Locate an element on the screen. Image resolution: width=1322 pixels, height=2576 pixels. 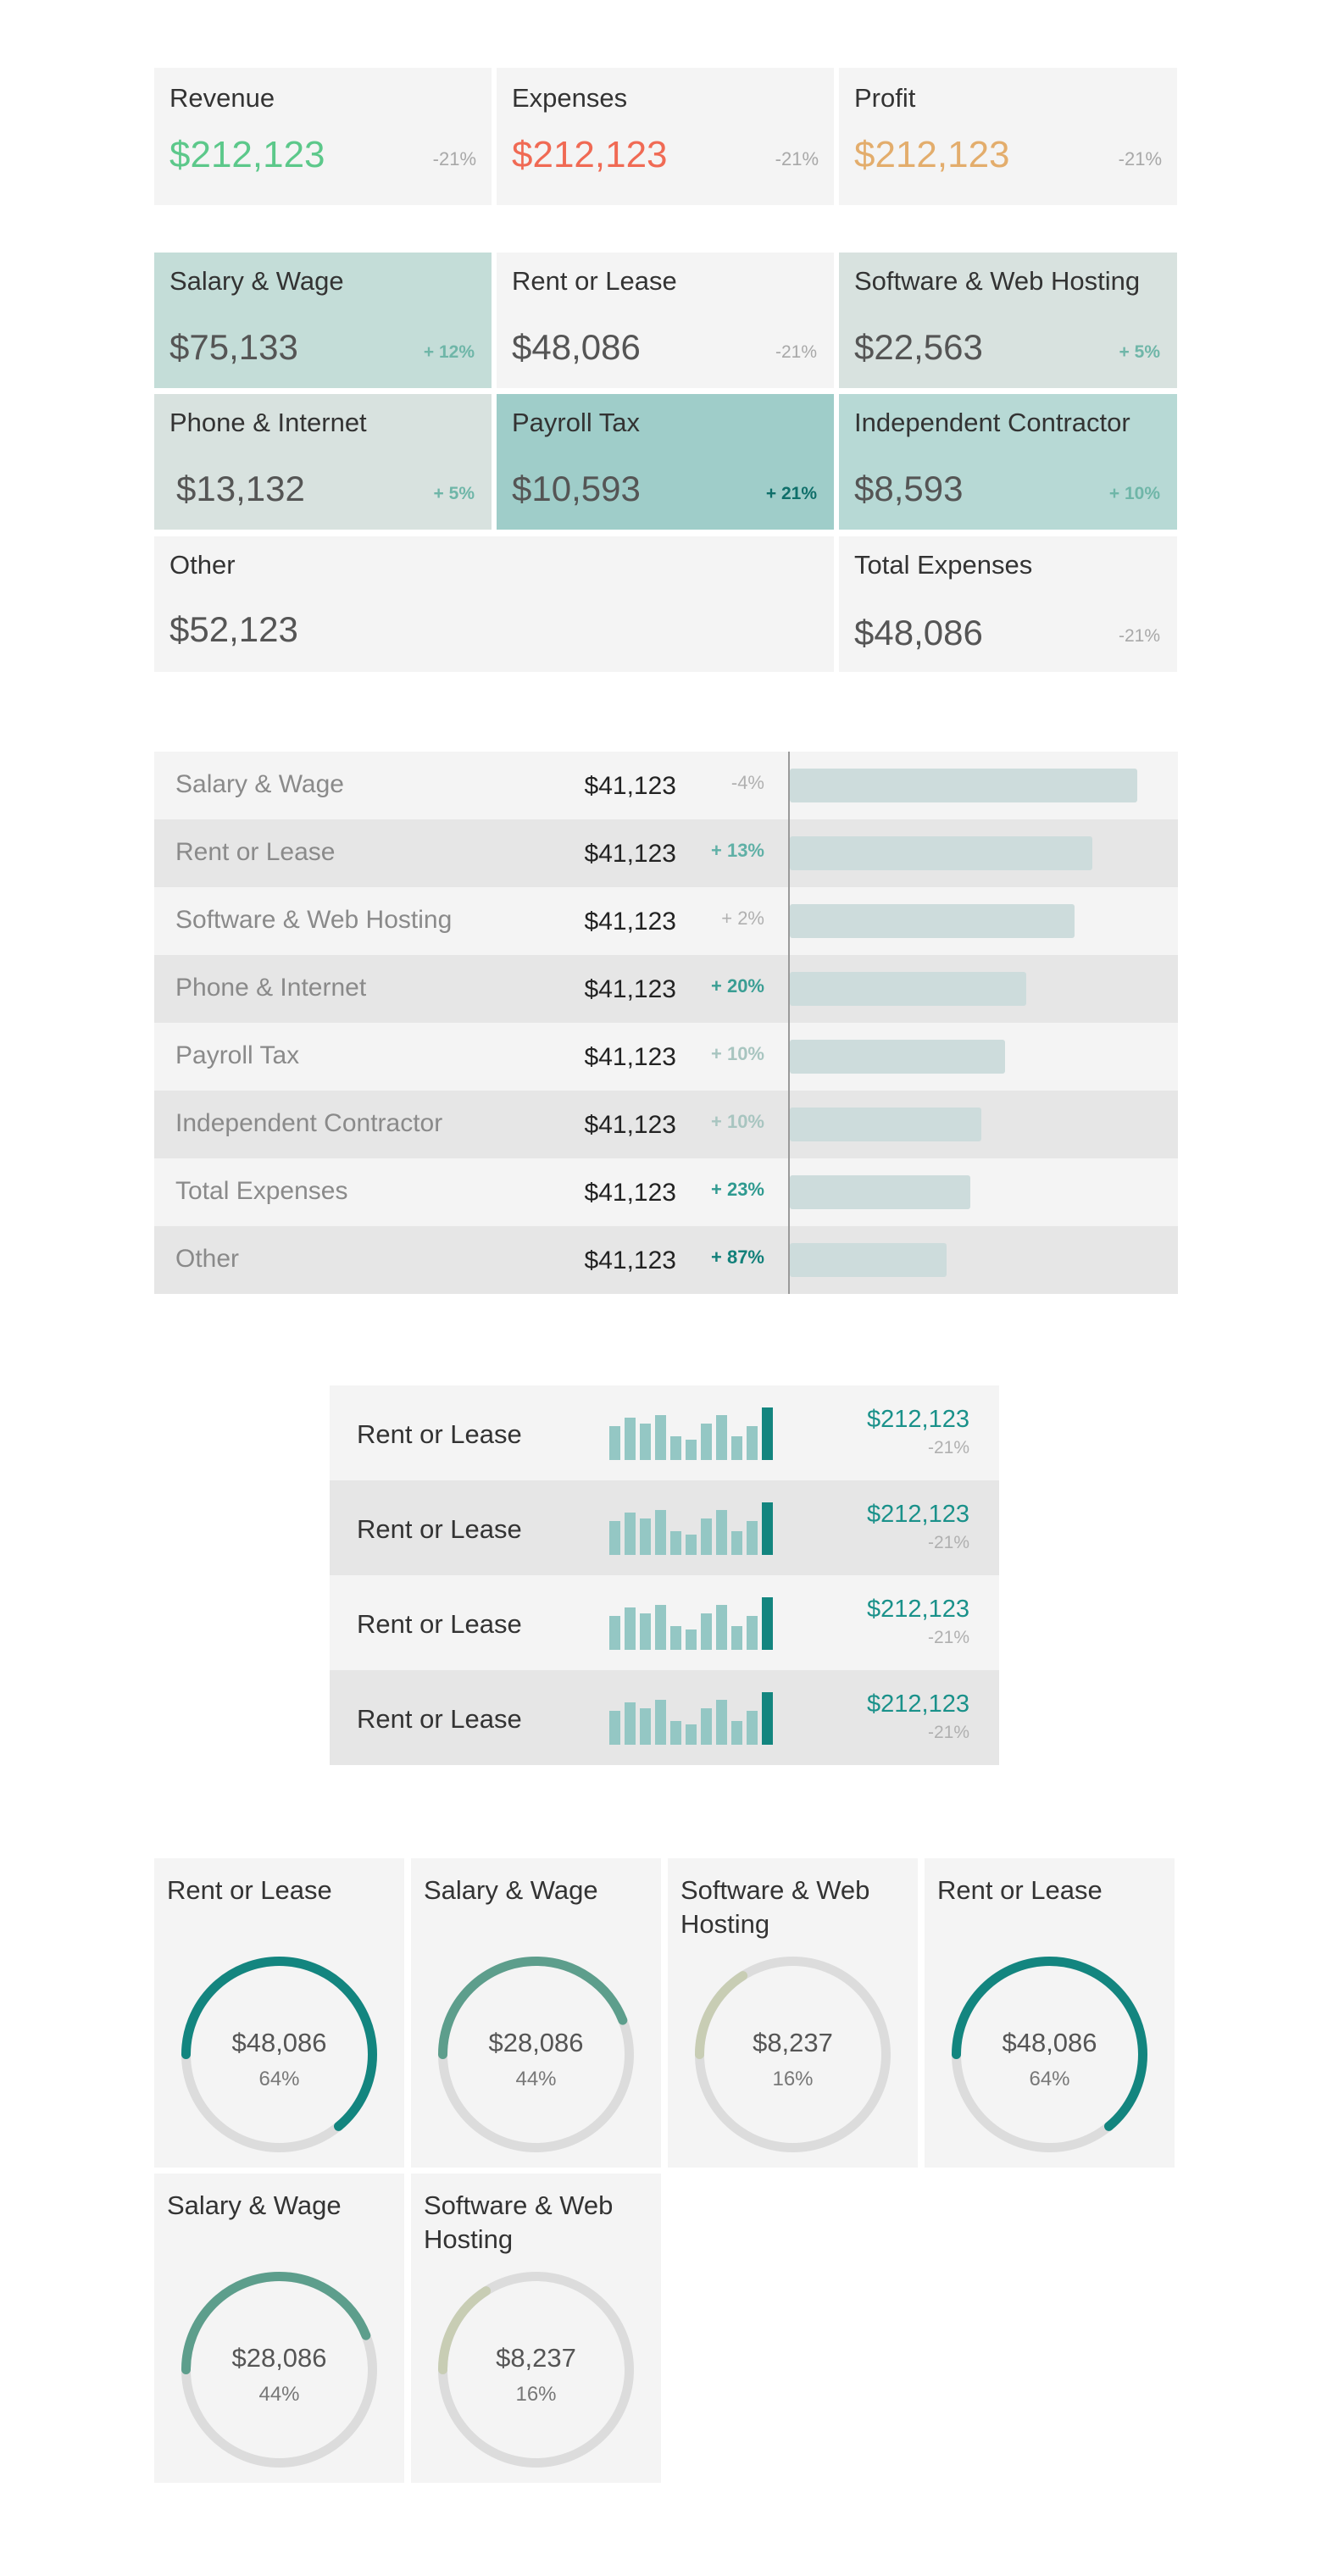
tile-title: Salary & Wage is located at coordinates (256, 281).